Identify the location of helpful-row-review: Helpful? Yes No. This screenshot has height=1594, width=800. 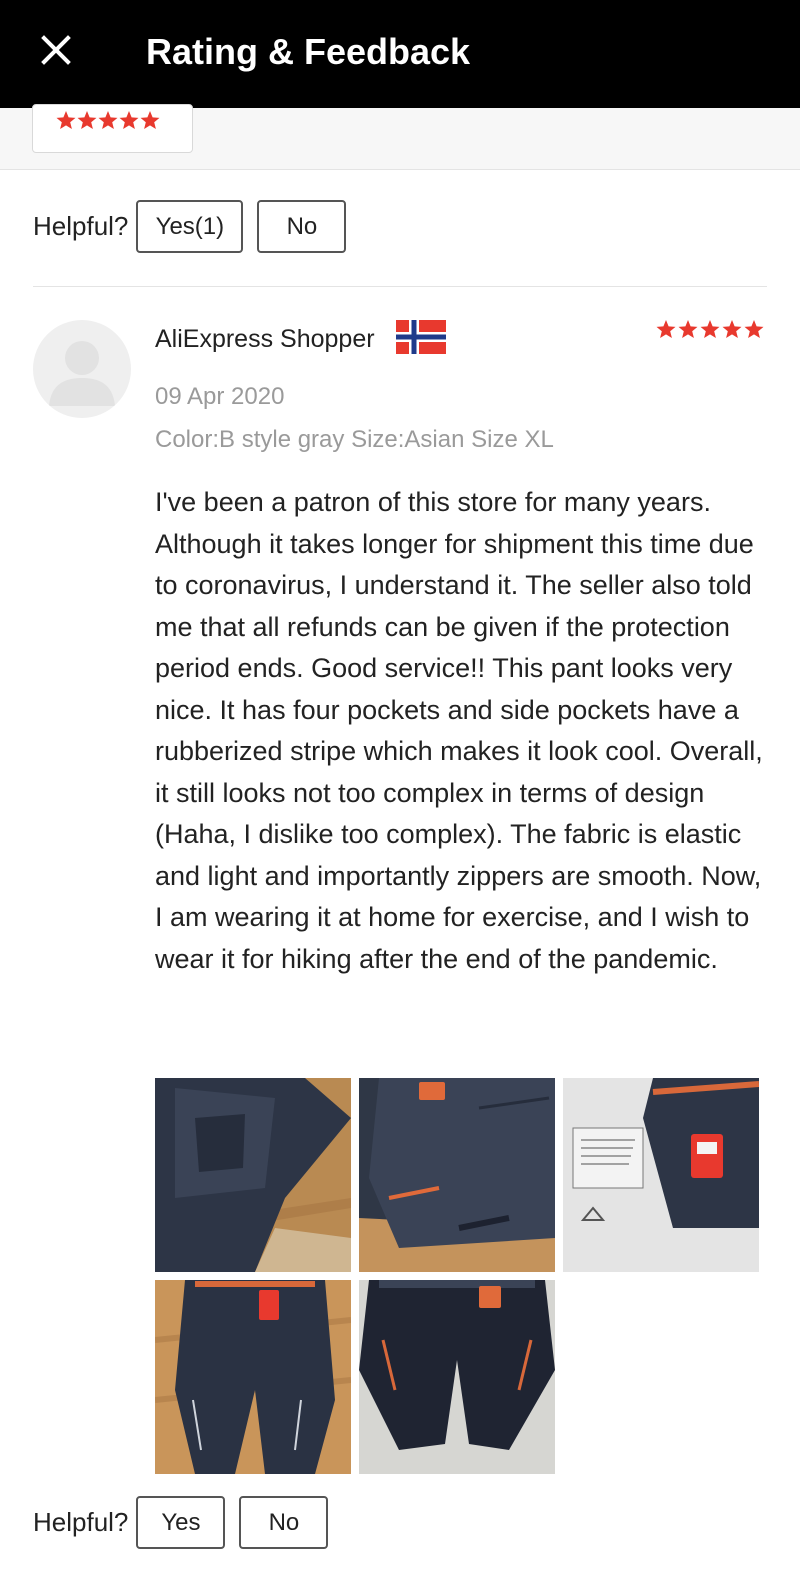
(187, 1522).